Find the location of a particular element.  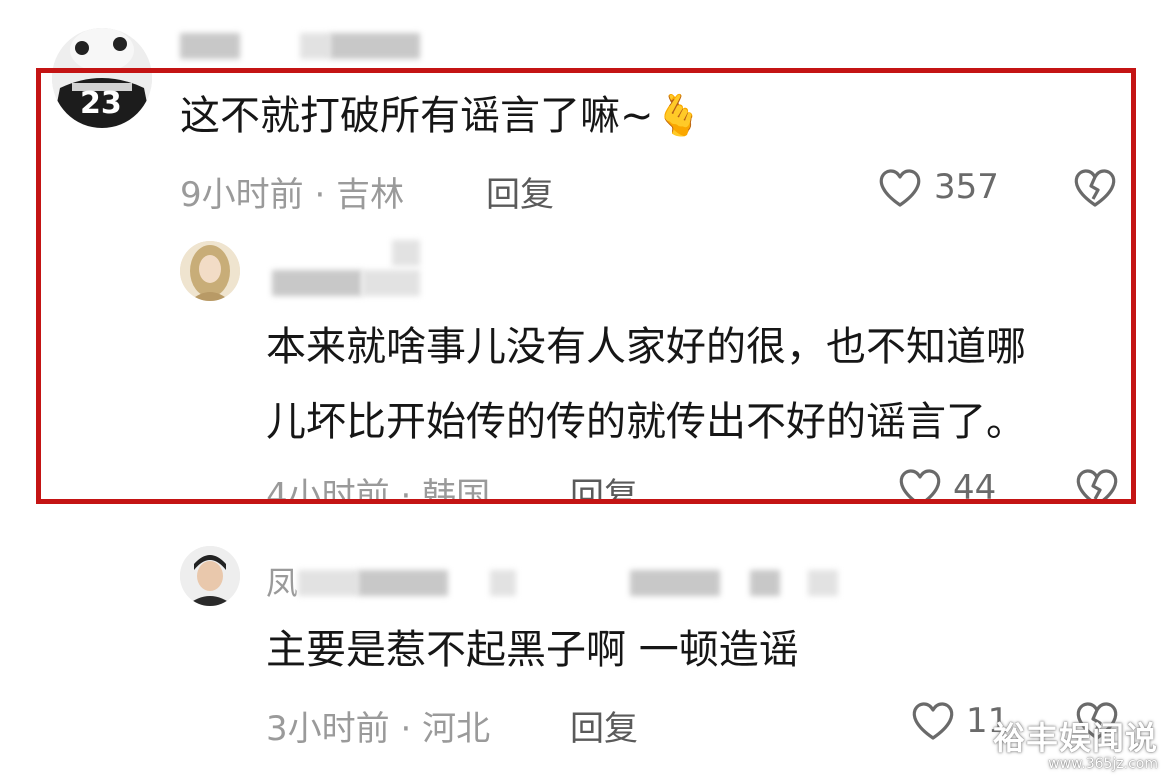

watermark: 裕丰娱闻说 www.365jz.com is located at coordinates (1075, 746).